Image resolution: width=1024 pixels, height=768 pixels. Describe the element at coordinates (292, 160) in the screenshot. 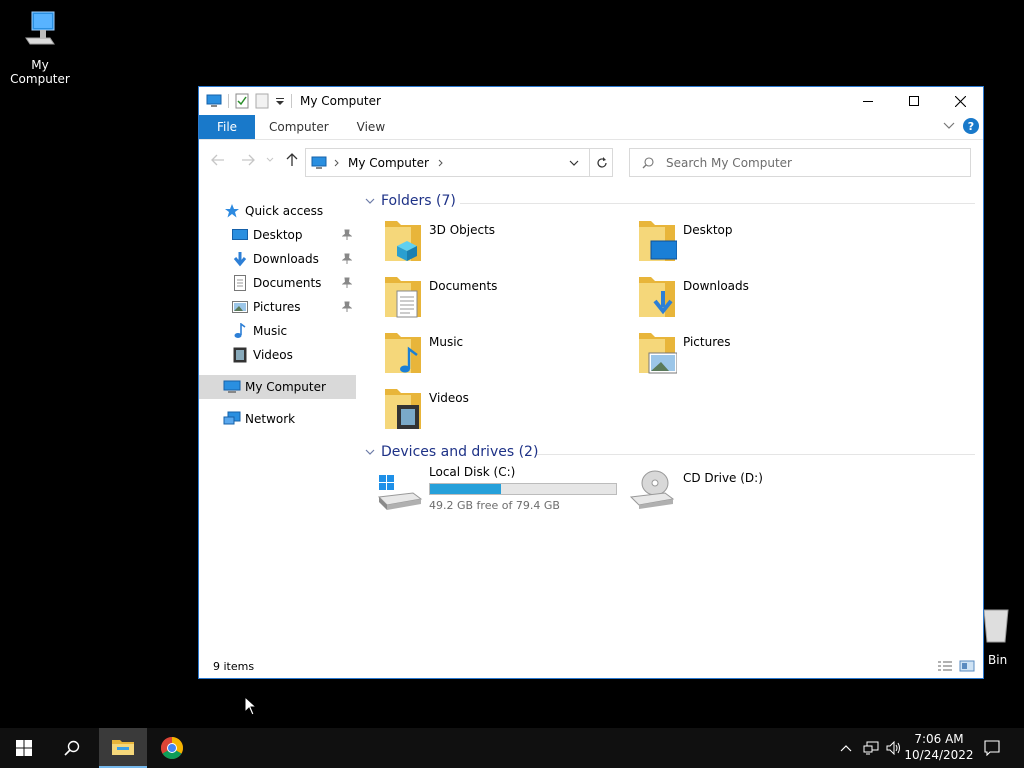

I see `up-arrow-icon` at that location.